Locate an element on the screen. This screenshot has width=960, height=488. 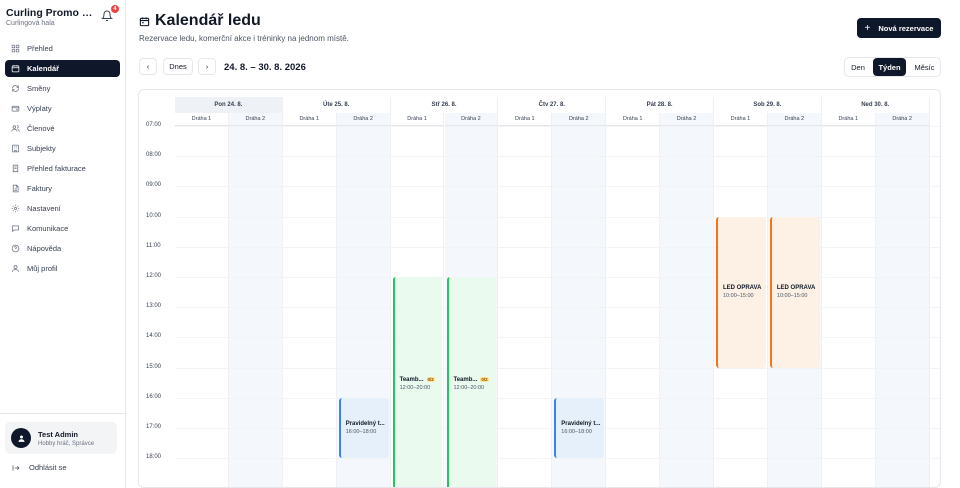
sidebar-item-label: Můj profil is located at coordinates (42, 268).